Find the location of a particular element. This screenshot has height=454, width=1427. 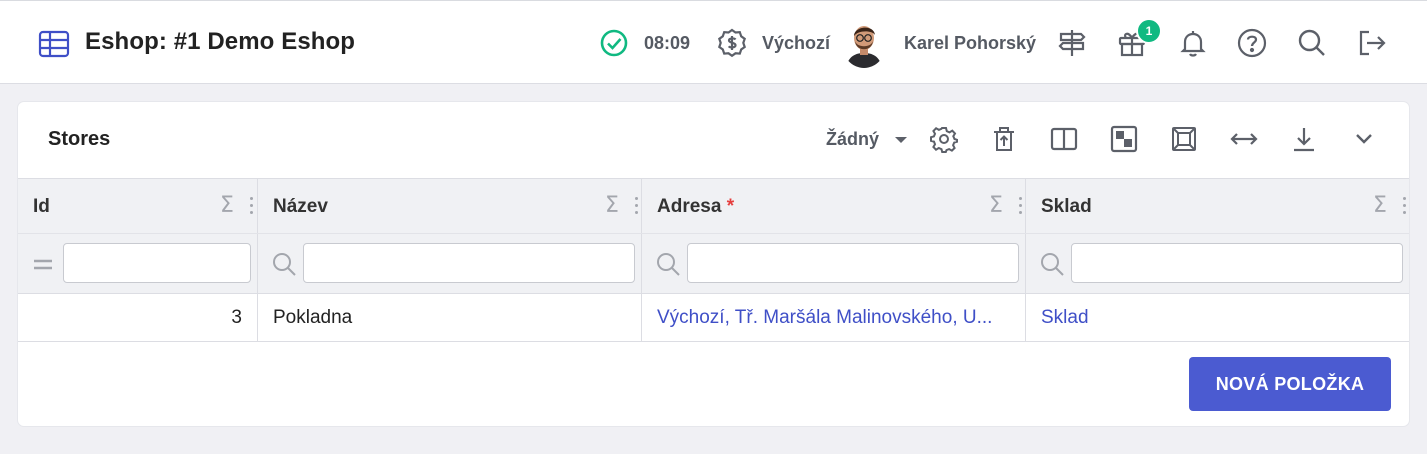

fit-screen-button is located at coordinates (1184, 139).